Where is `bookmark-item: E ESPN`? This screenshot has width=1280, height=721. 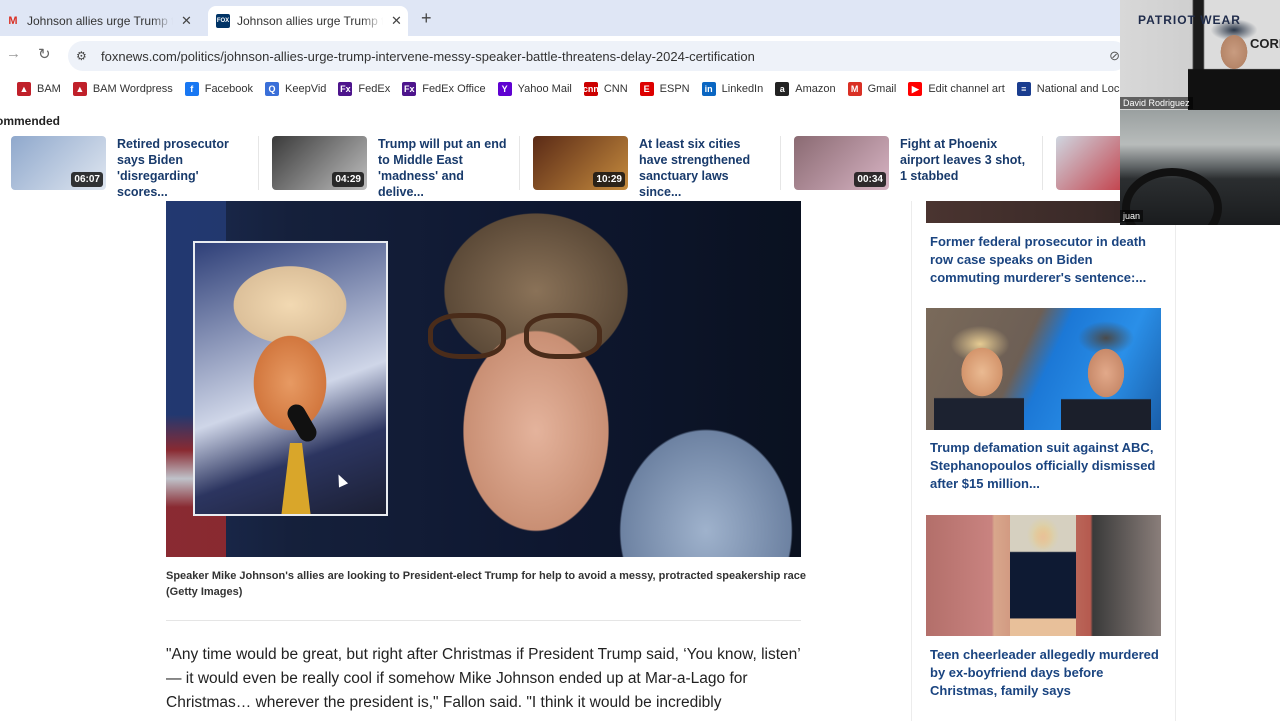
bookmark-item: E ESPN is located at coordinates (664, 89).